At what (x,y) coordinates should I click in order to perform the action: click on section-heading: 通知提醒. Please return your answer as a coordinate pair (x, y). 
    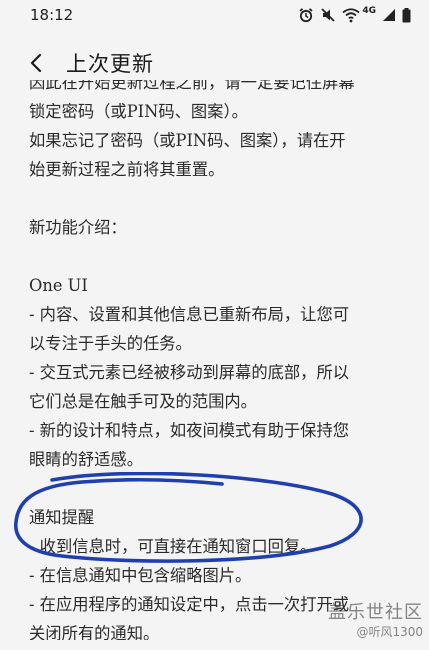
    Looking at the image, I should click on (62, 517).